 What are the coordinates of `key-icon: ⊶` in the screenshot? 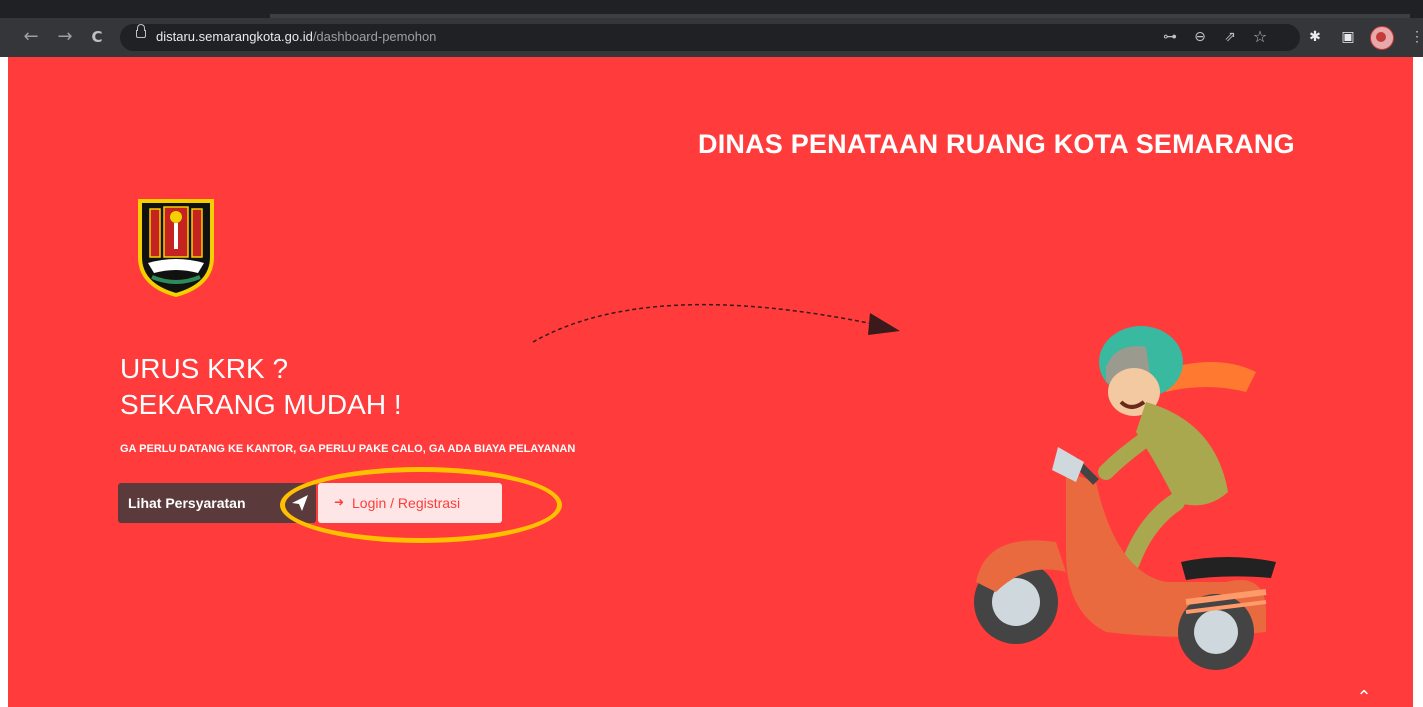 It's located at (1170, 37).